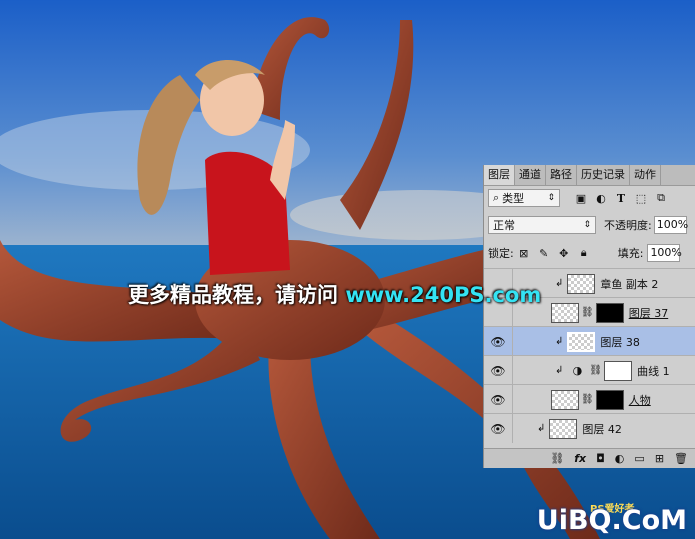 This screenshot has width=695, height=539. What do you see at coordinates (639, 458) in the screenshot?
I see `new-group-icon: ▭` at bounding box center [639, 458].